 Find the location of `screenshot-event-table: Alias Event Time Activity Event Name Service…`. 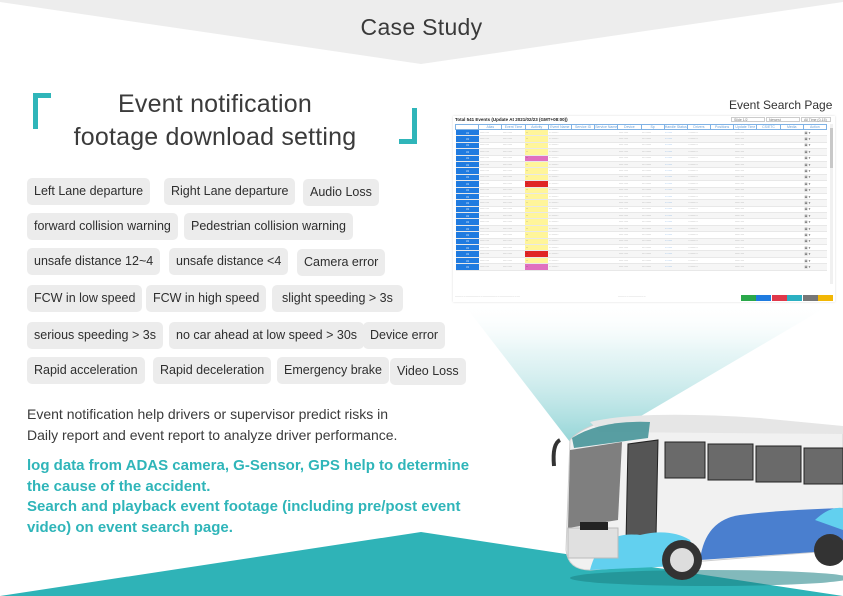

screenshot-event-table: Alias Event Time Activity Event Name Service… is located at coordinates (641, 197).